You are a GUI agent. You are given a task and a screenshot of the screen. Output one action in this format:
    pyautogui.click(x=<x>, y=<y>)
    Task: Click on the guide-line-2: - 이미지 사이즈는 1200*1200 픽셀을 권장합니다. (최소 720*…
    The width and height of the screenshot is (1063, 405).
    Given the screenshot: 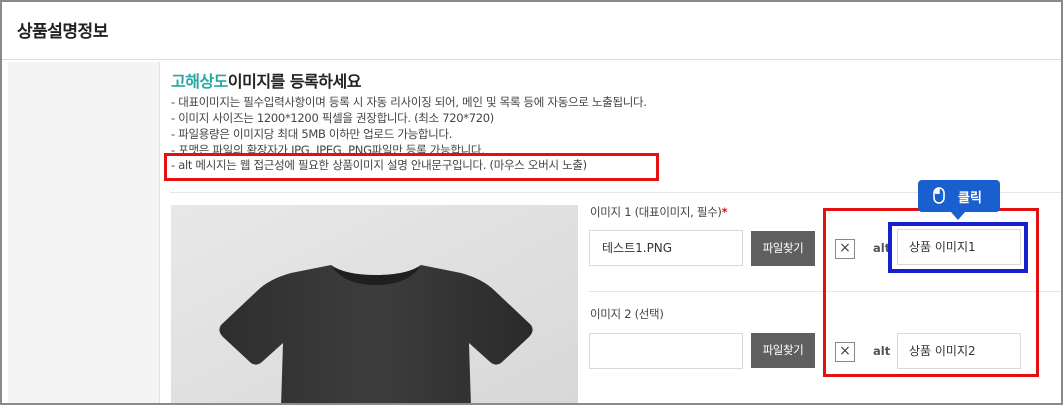 What is the action you would take?
    pyautogui.click(x=332, y=118)
    